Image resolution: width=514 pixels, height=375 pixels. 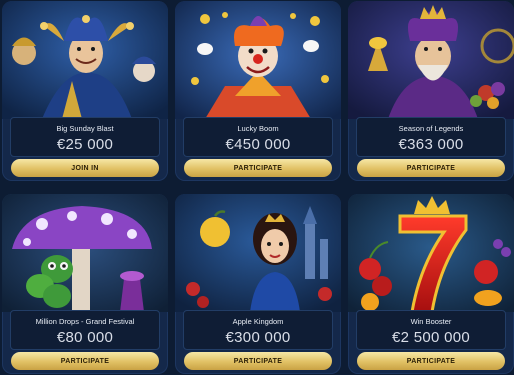 What do you see at coordinates (258, 337) in the screenshot?
I see `prize-pool: €300 000` at bounding box center [258, 337].